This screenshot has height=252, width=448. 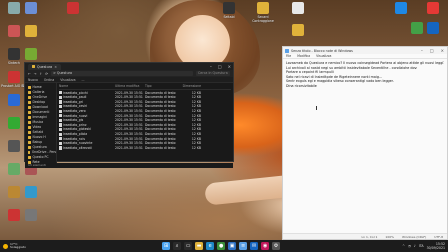 What do you see at coordinates (301, 85) in the screenshot?
I see `text-line: Dina ricorsivitabile` at bounding box center [301, 85].